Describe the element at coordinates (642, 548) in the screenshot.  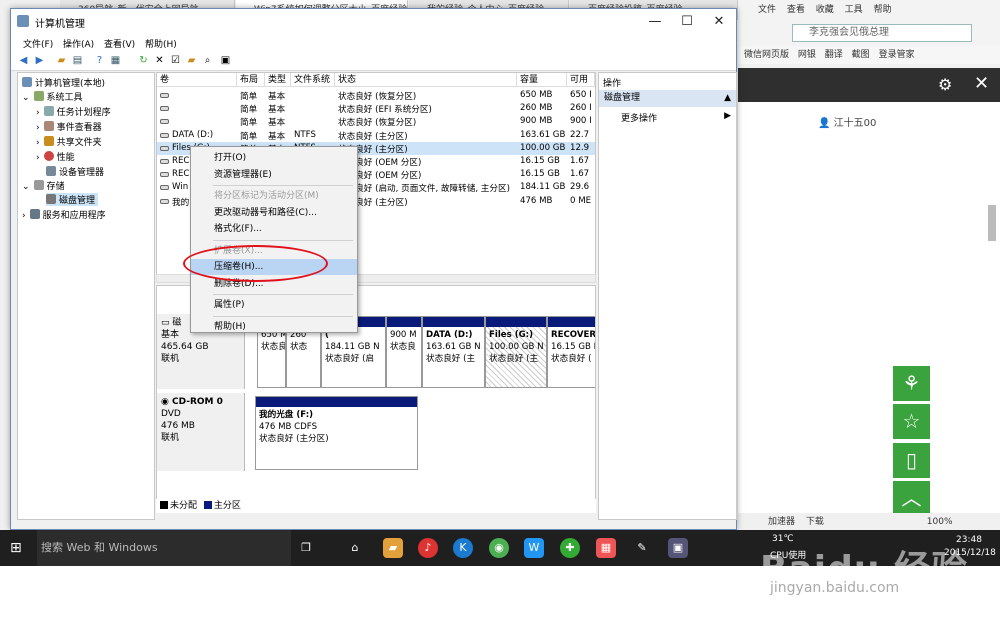
I see `paint-icon: ✎` at that location.